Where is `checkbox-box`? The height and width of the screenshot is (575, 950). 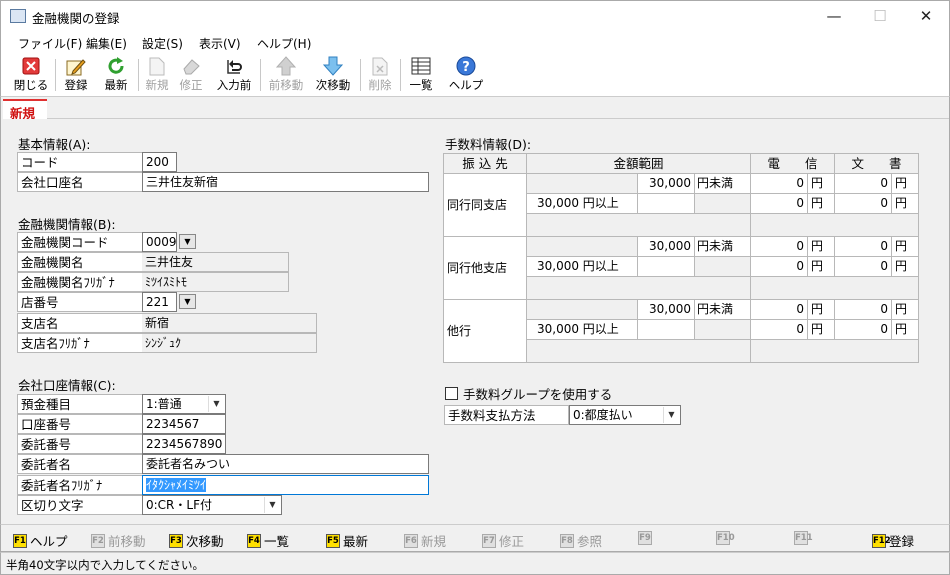 checkbox-box is located at coordinates (451, 393).